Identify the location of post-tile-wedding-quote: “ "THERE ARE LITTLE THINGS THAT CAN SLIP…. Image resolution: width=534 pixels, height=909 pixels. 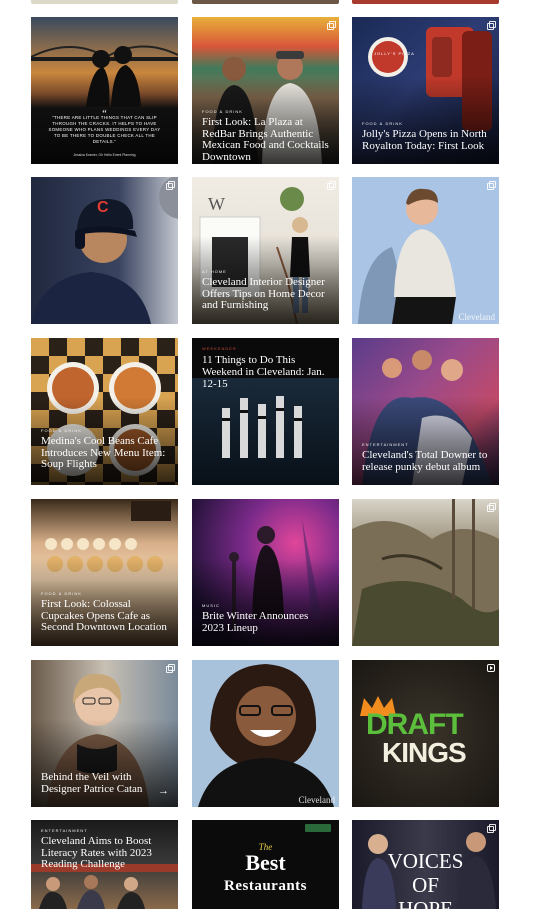
(104, 90).